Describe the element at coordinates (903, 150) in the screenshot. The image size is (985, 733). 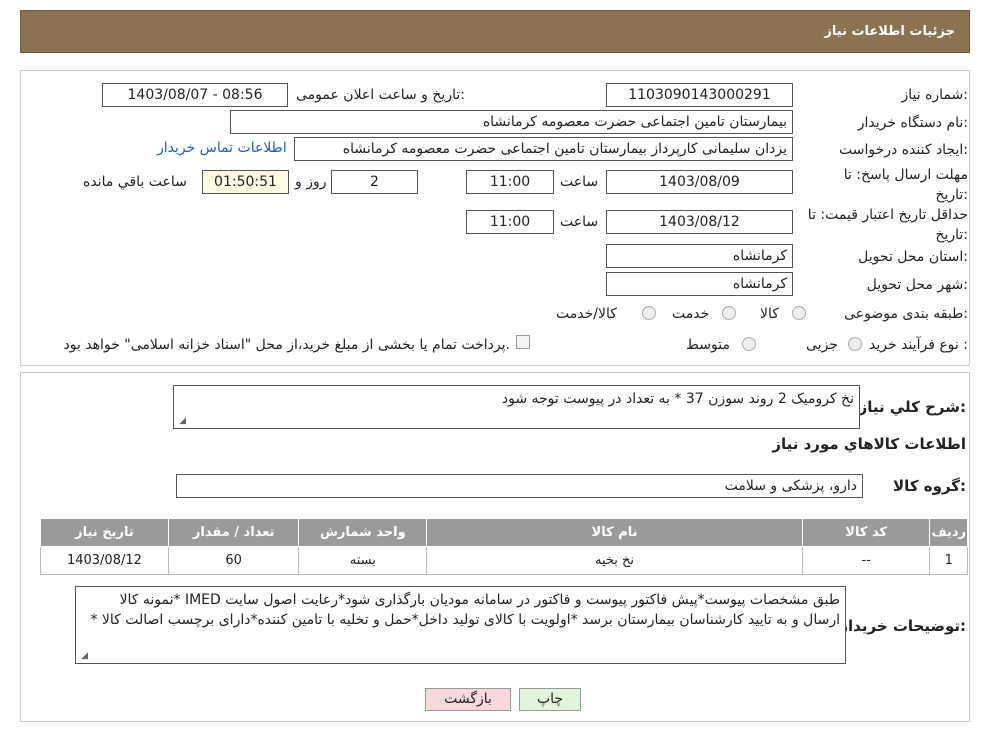
I see `creator-label: ایجاد کننده درخواست:` at that location.